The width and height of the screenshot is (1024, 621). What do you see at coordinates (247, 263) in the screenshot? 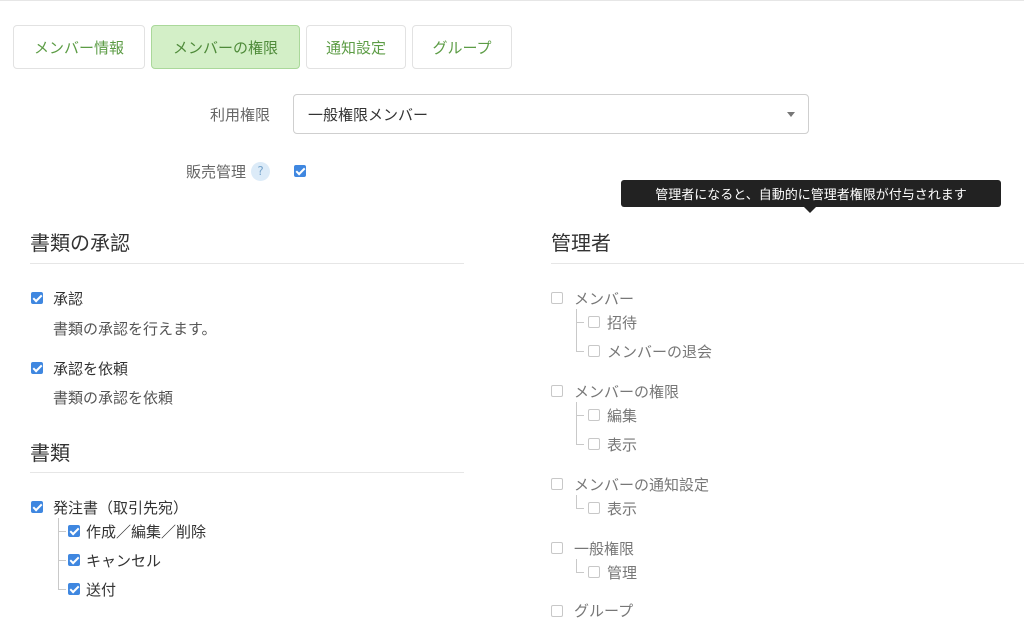
I see `approval-divider` at bounding box center [247, 263].